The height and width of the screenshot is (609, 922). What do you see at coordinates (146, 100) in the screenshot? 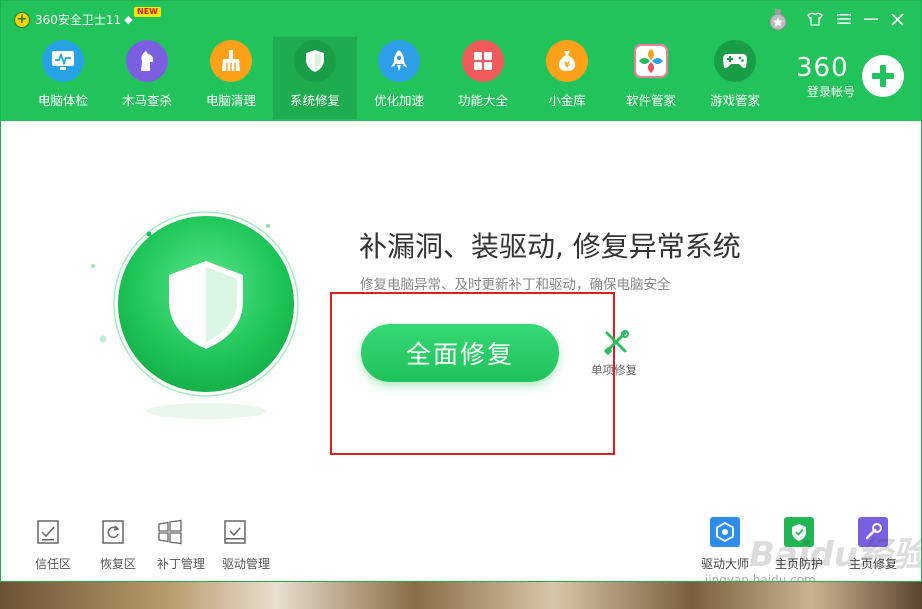
I see `nav-label: 木马查杀` at bounding box center [146, 100].